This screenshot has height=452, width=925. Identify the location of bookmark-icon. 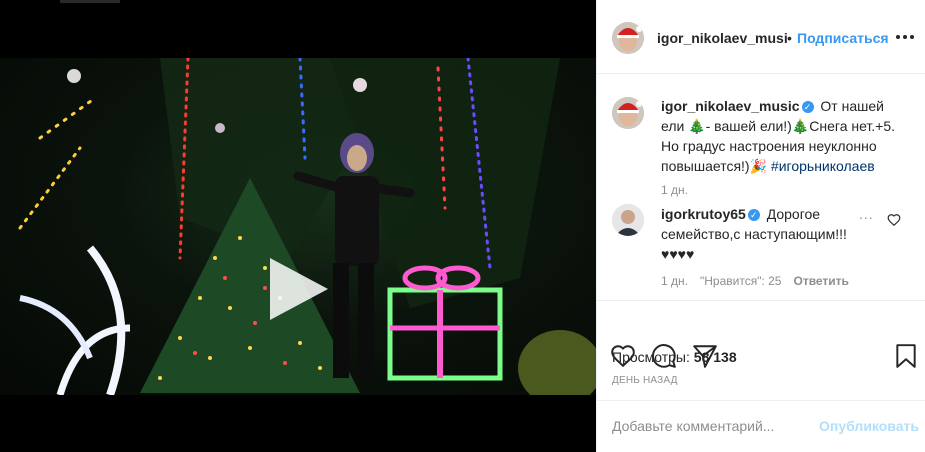
(906, 356).